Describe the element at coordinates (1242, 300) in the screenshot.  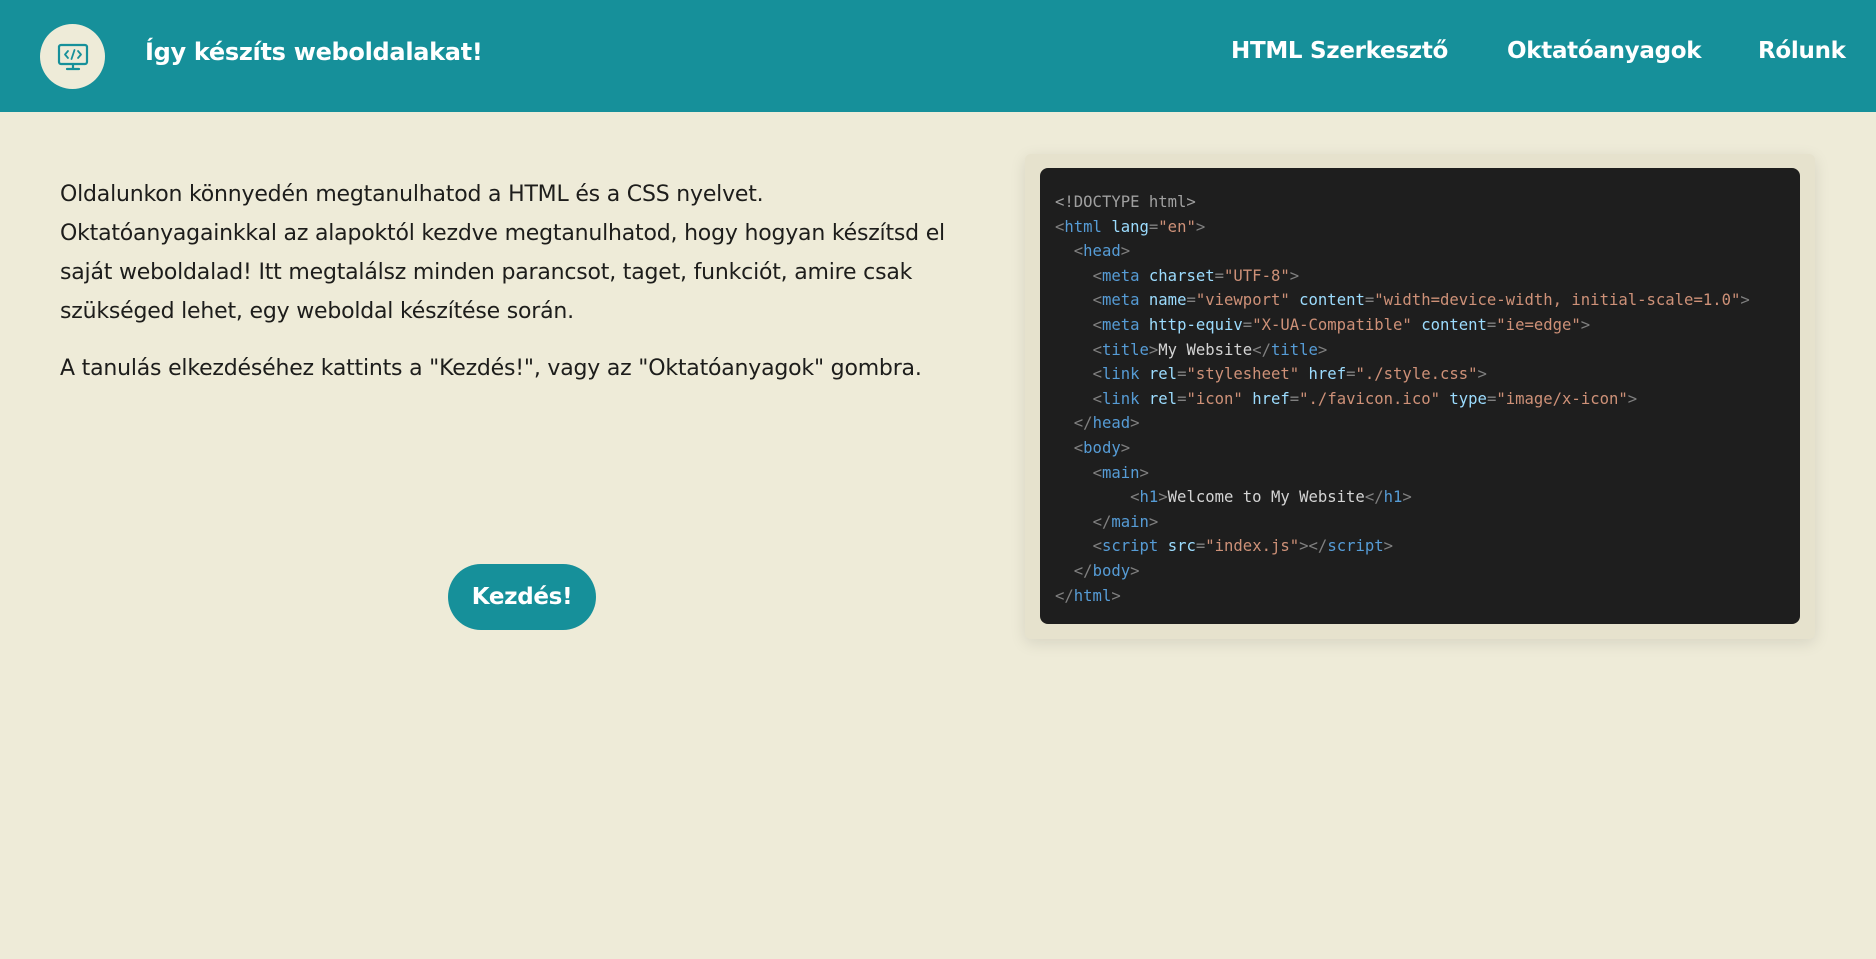
I see `code-token: "viewport"` at that location.